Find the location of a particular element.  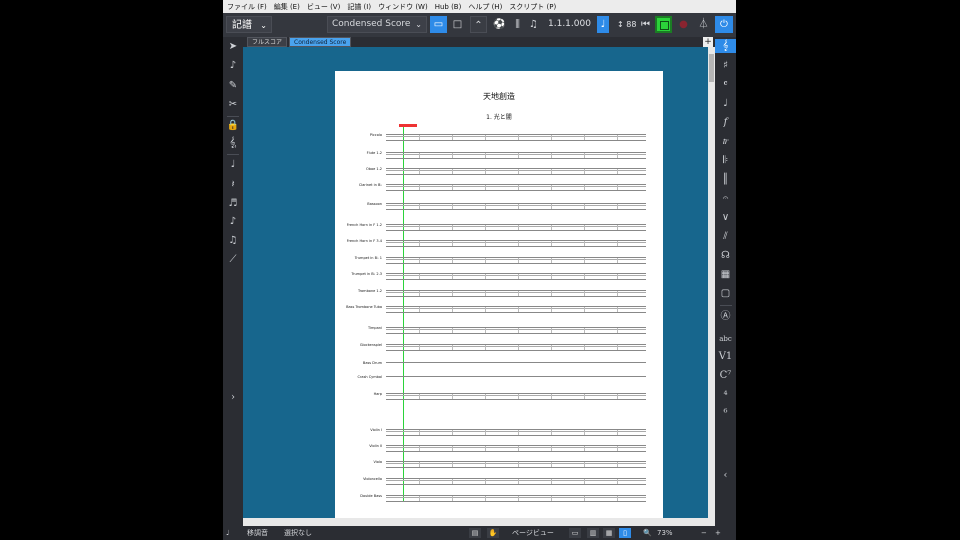

record-icon: ● is located at coordinates (683, 24).